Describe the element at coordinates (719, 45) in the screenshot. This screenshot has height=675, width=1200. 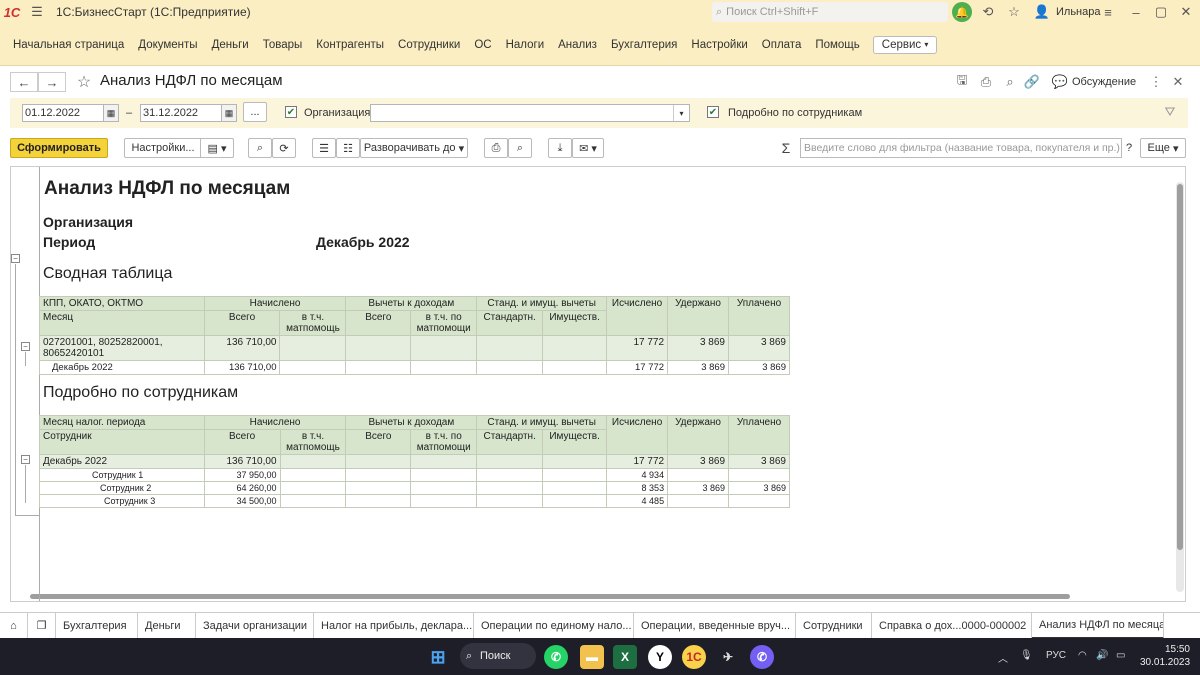
I see `menu-item-10: Настройки` at that location.